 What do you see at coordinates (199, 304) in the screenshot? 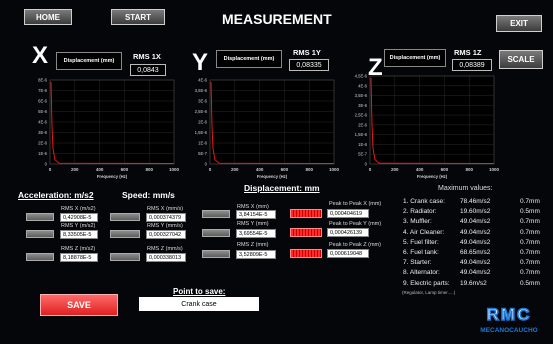
I see `point-to-save-field: Crank case` at bounding box center [199, 304].